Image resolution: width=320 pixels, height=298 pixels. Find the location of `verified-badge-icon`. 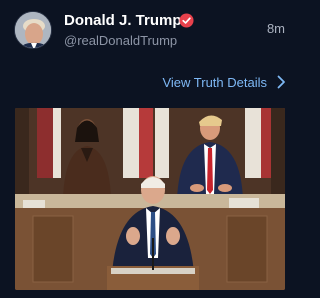

verified-badge-icon is located at coordinates (186, 20).